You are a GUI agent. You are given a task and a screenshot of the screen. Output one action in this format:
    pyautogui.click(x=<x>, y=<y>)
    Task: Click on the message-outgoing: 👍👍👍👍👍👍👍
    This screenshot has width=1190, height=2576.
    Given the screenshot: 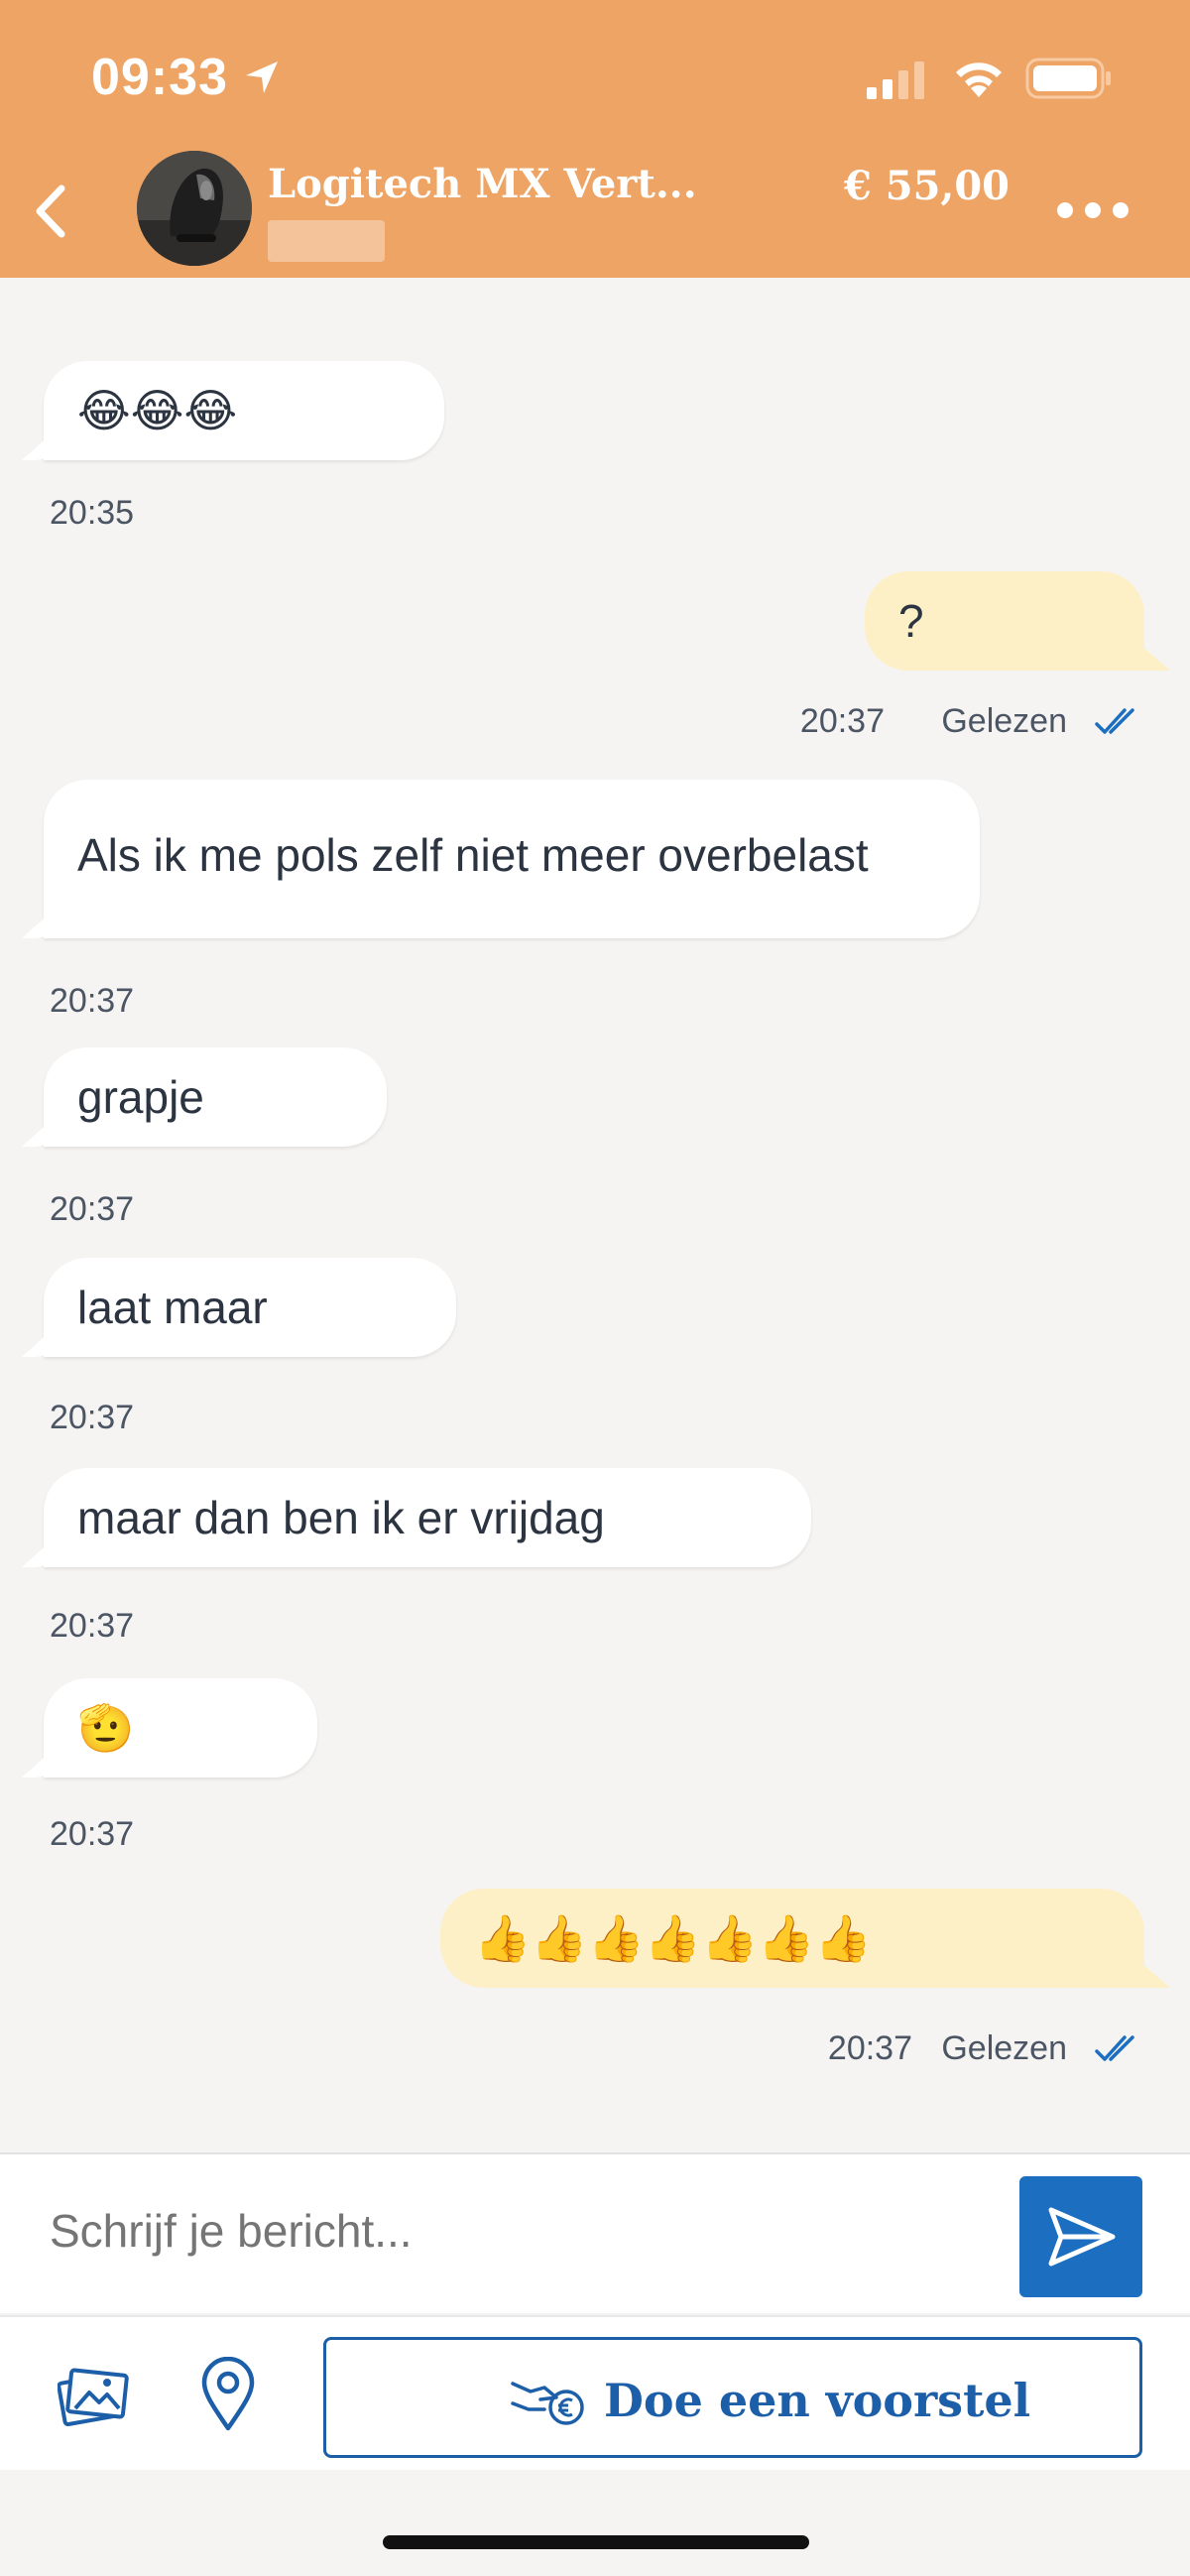 What is the action you would take?
    pyautogui.click(x=792, y=1938)
    